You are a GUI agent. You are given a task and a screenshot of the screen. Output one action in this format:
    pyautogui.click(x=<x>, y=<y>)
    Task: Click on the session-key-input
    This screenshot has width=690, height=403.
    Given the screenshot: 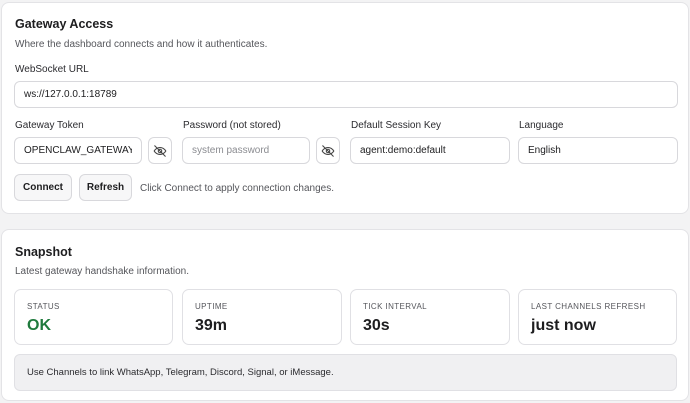 What is the action you would take?
    pyautogui.click(x=430, y=150)
    